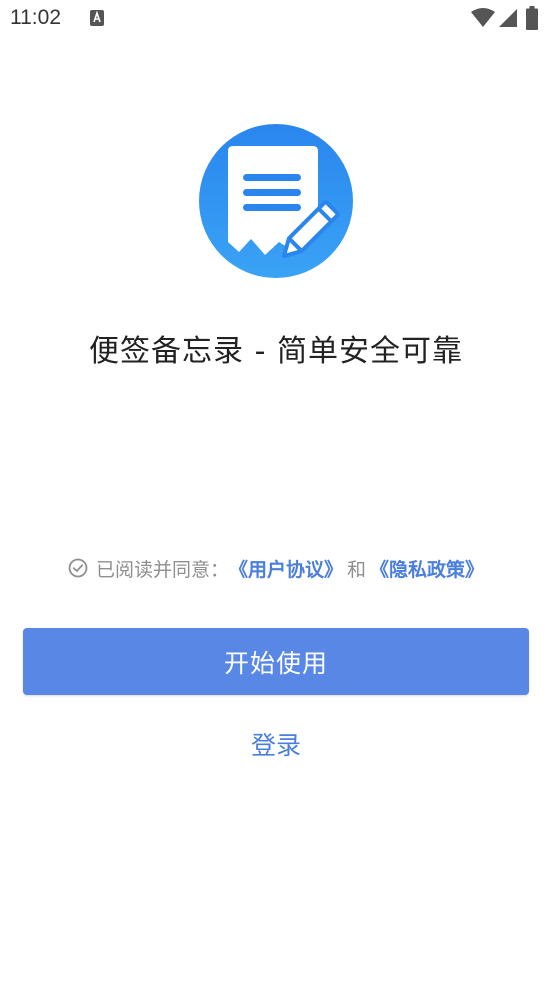 The height and width of the screenshot is (983, 552). What do you see at coordinates (532, 18) in the screenshot?
I see `battery-icon` at bounding box center [532, 18].